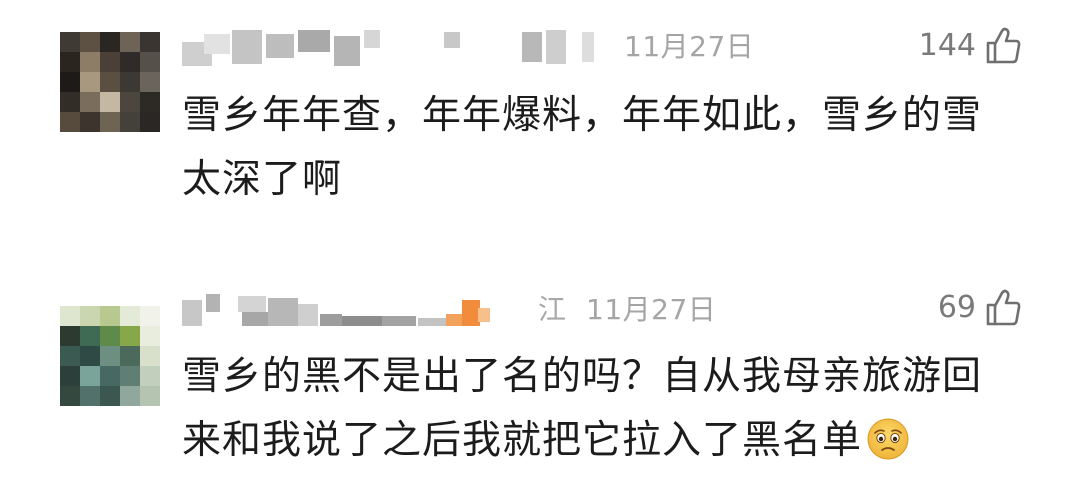 The image size is (1080, 488). I want to click on like-count: 144, so click(947, 45).